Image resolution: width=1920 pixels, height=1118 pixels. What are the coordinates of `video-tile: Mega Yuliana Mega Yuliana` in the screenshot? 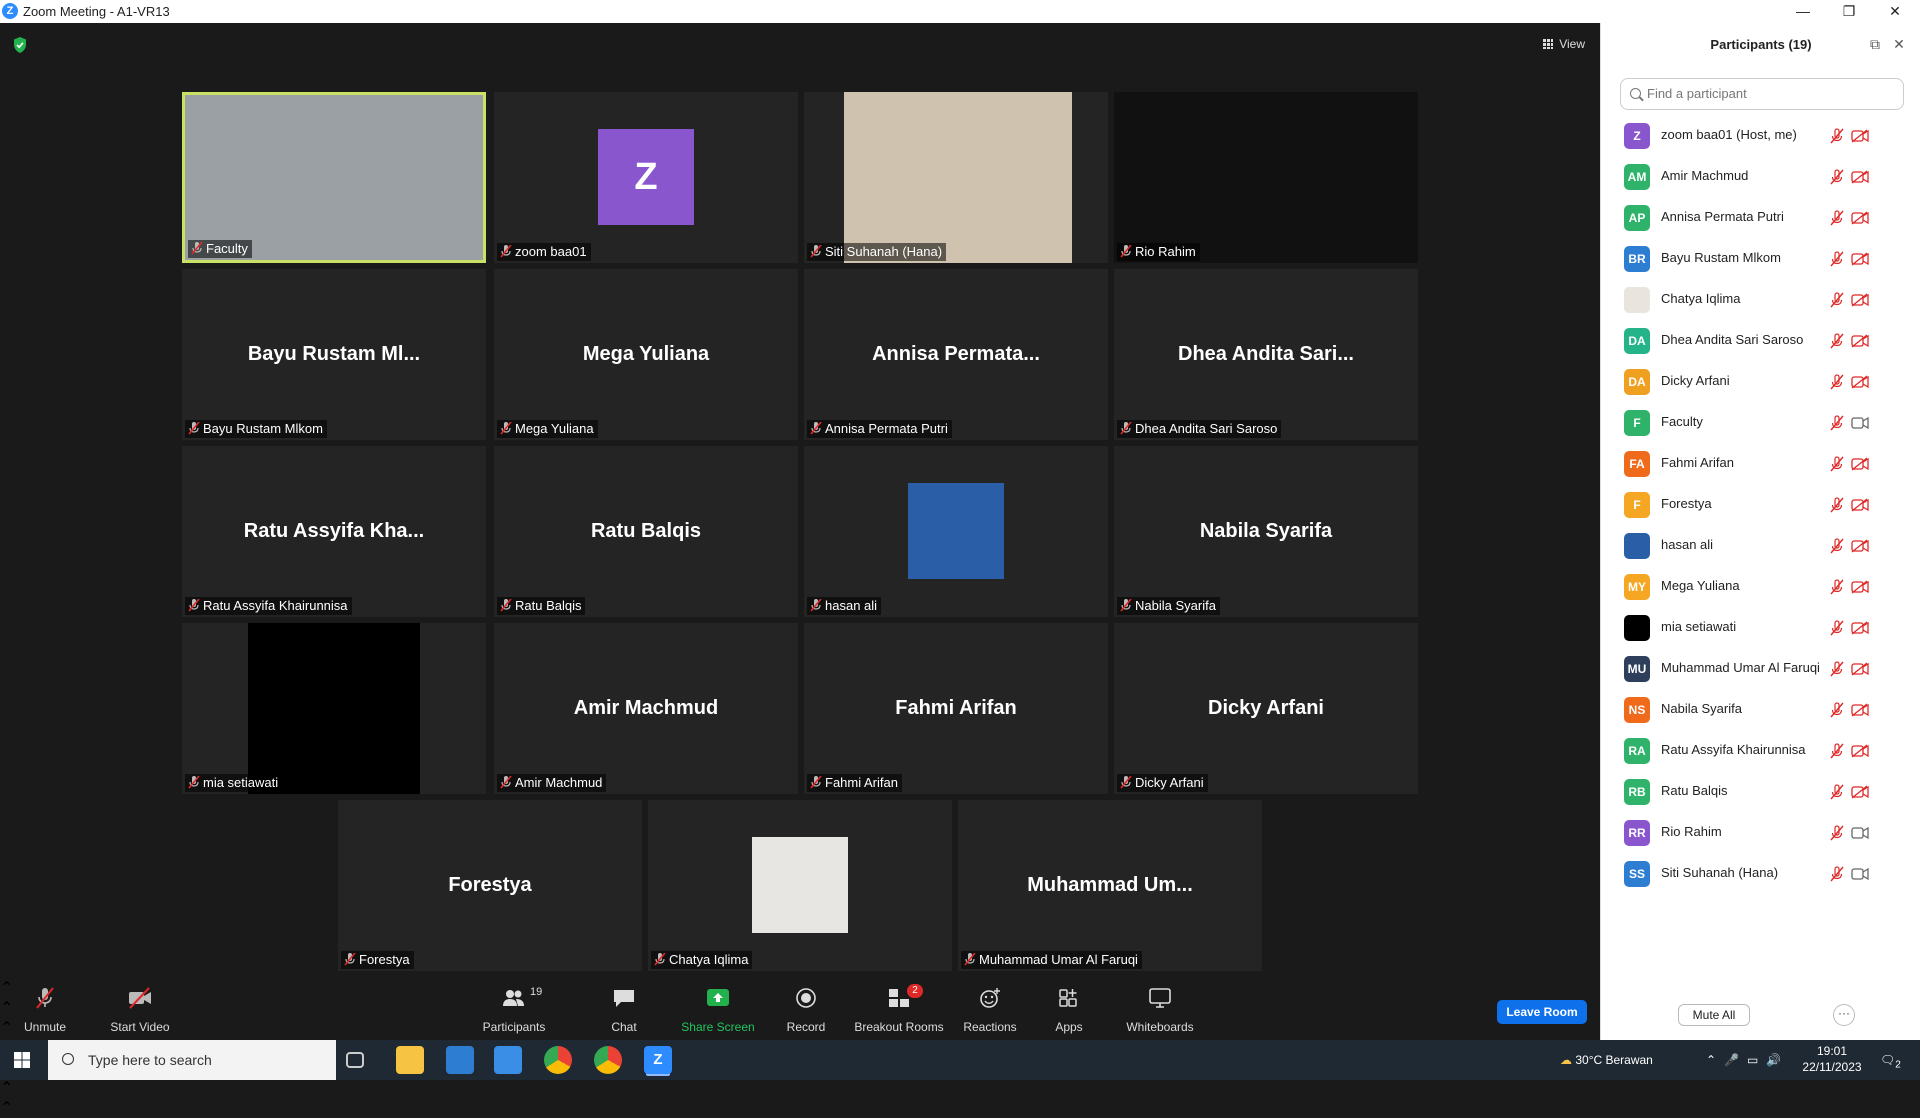 It's located at (646, 354).